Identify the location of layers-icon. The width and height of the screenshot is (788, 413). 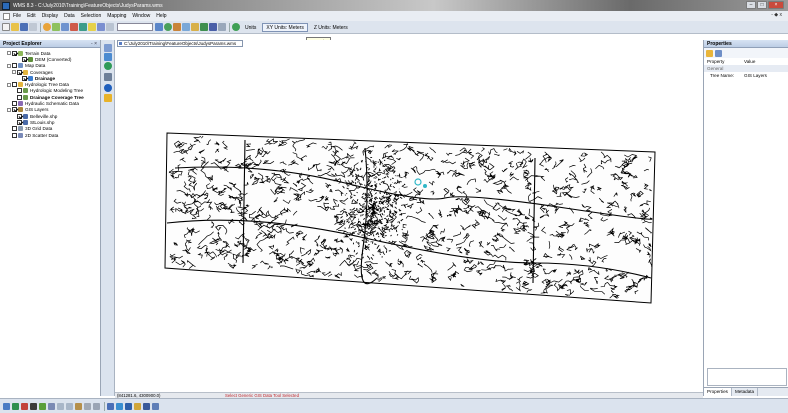
(101, 27).